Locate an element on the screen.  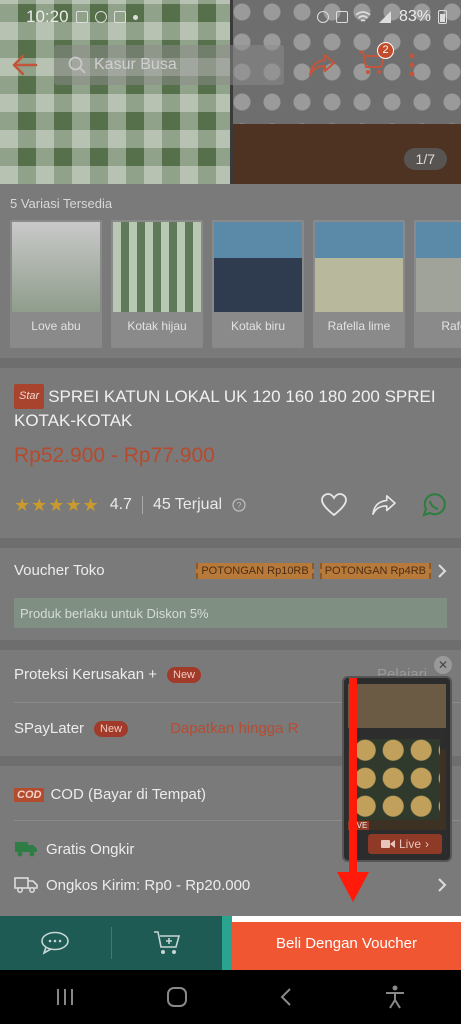
protection-label: Proteksi Kerusakan + is located at coordinates (85, 674).